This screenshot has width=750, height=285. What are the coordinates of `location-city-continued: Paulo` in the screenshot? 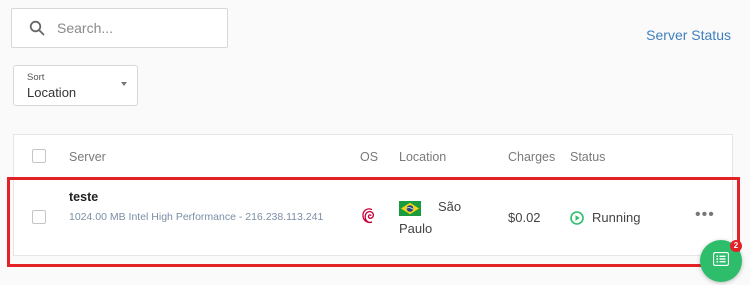 It's located at (416, 228).